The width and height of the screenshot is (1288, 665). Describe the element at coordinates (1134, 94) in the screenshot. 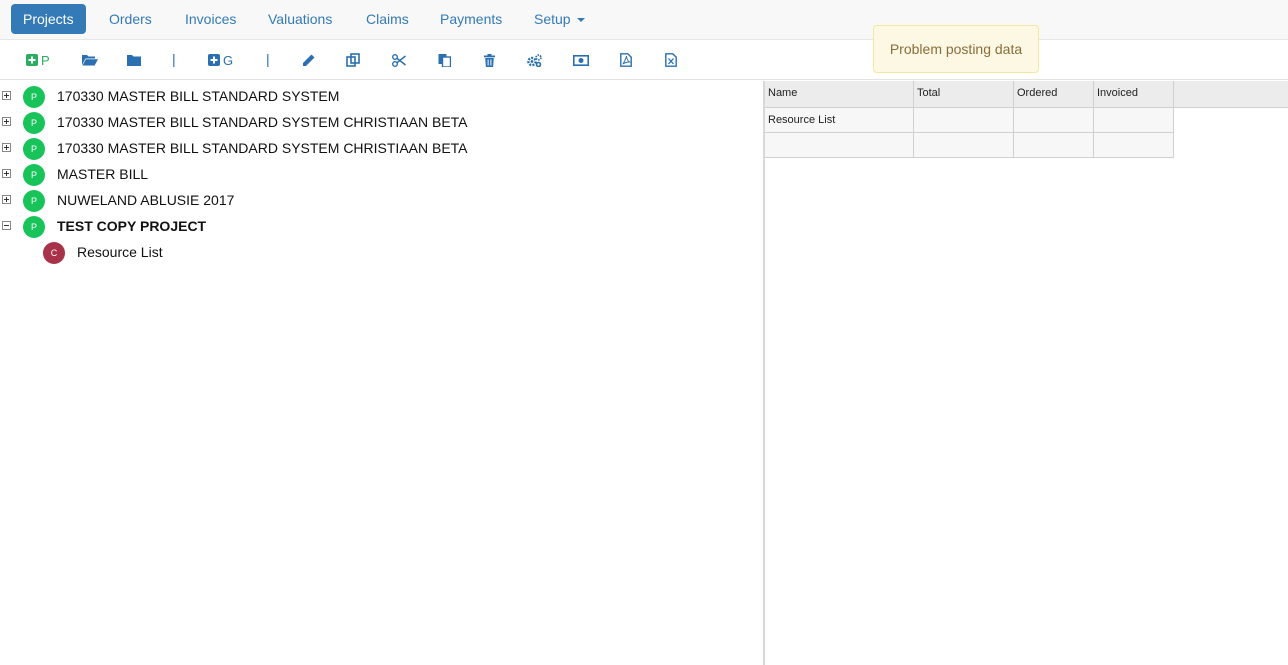

I see `column-header-invoiced: Invoiced` at that location.